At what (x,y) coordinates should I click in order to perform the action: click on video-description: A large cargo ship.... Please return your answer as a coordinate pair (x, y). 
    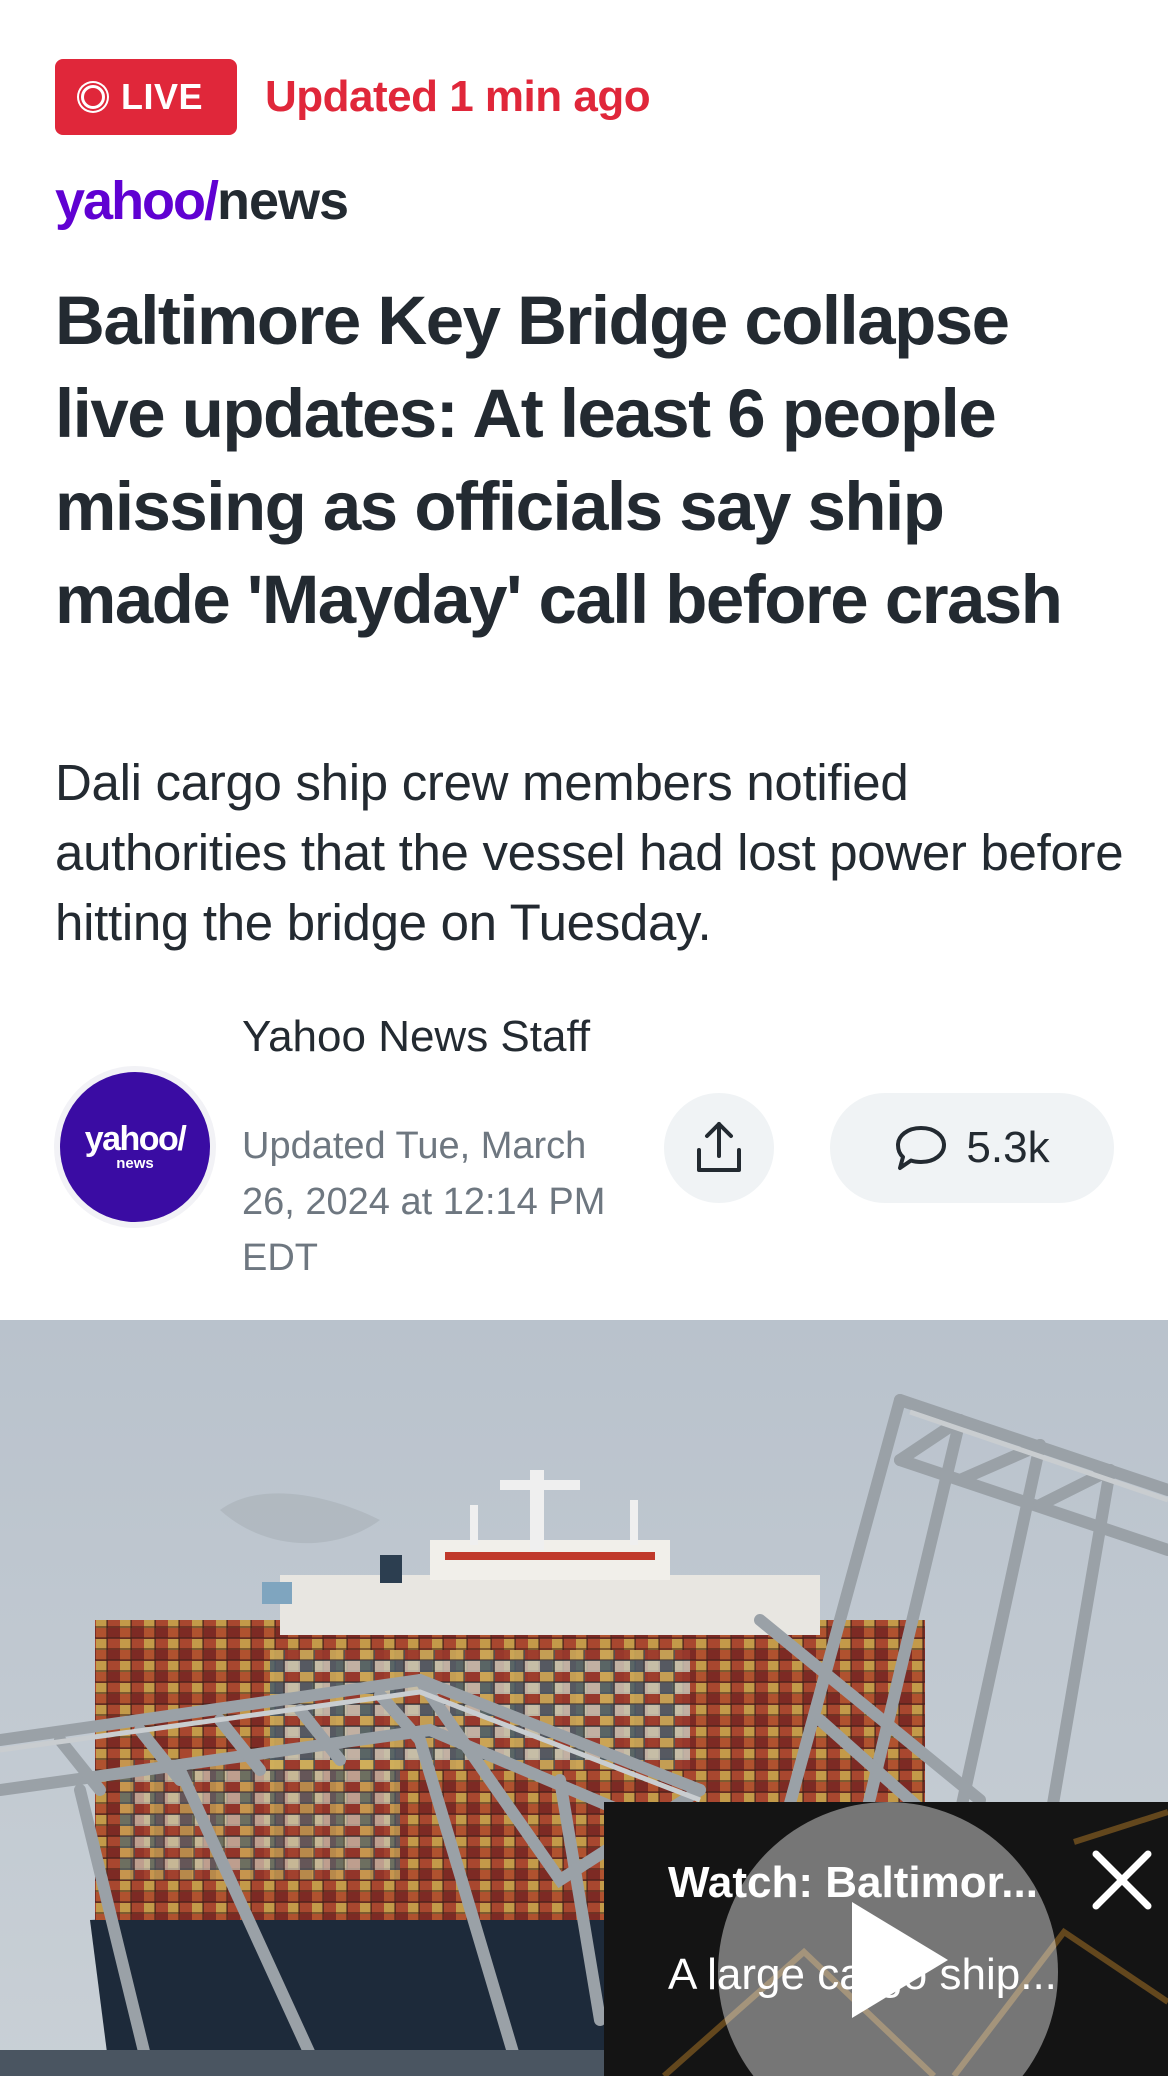
    Looking at the image, I should click on (862, 1974).